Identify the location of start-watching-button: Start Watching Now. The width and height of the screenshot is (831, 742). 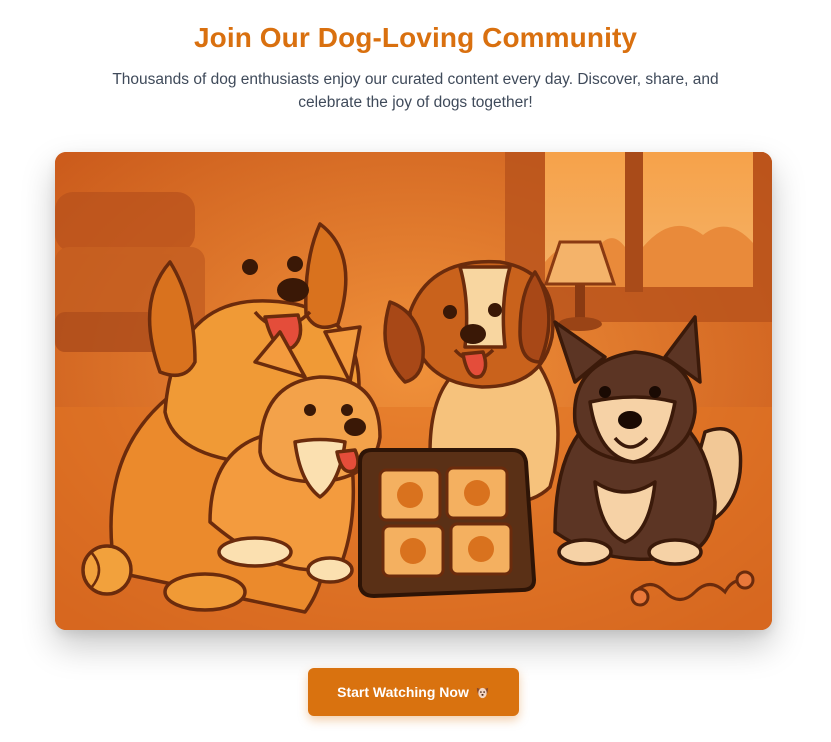
(413, 692).